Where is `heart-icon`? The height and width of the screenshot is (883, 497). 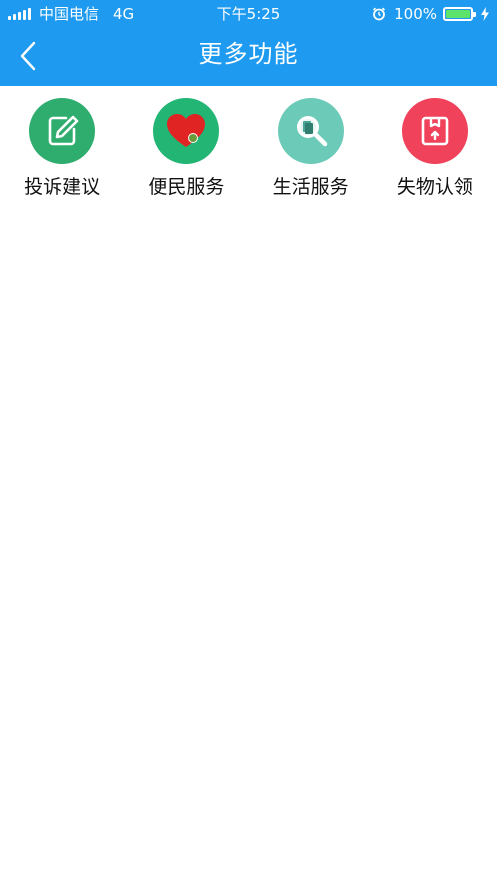
heart-icon is located at coordinates (186, 131).